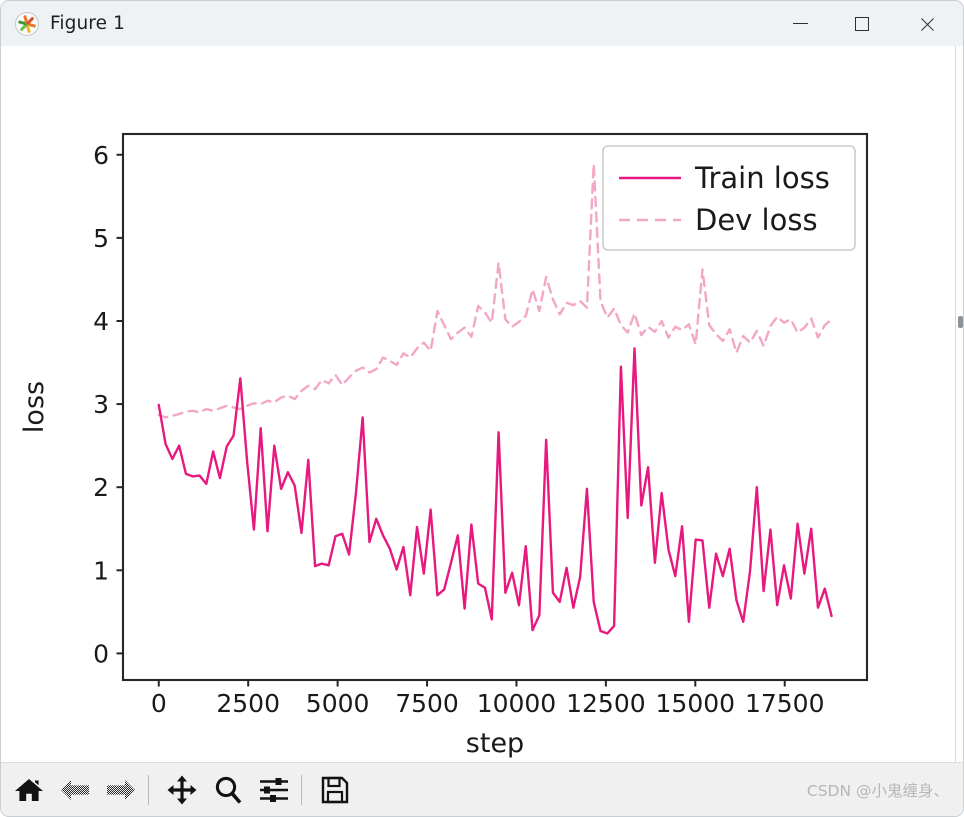 This screenshot has width=964, height=817. I want to click on y-tick-label: 1, so click(101, 570).